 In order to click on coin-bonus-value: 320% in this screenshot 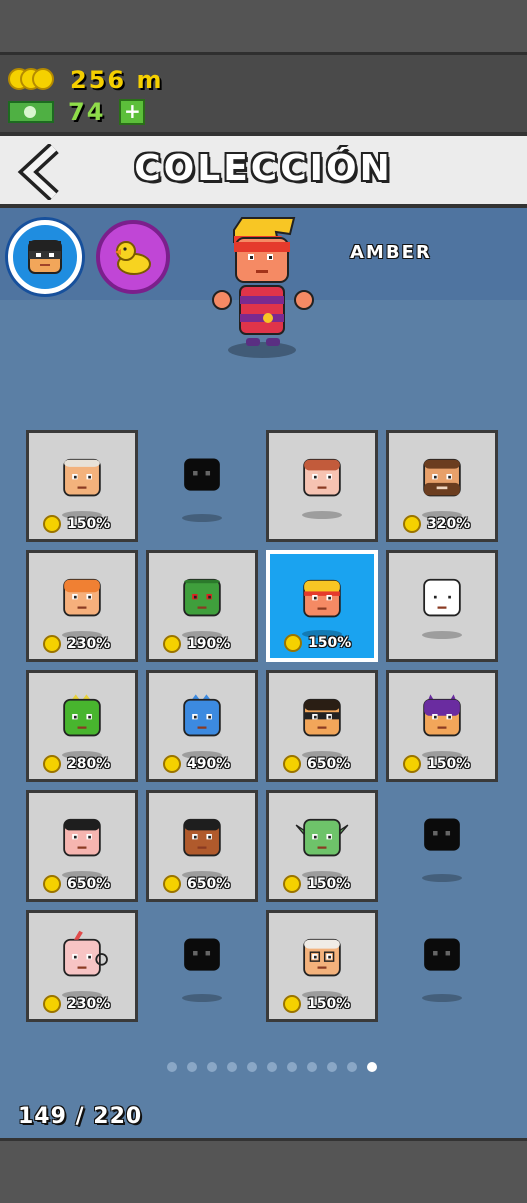, I will do `click(449, 524)`.